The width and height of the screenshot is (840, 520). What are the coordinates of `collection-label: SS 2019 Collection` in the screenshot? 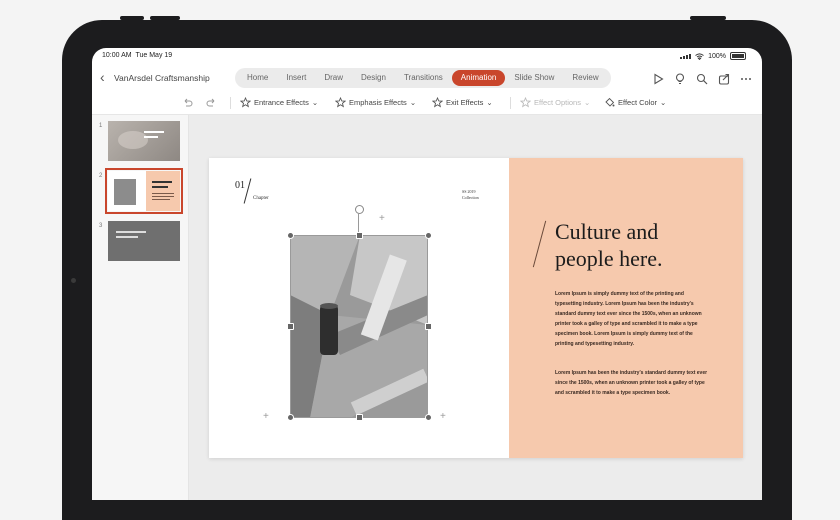 It's located at (470, 195).